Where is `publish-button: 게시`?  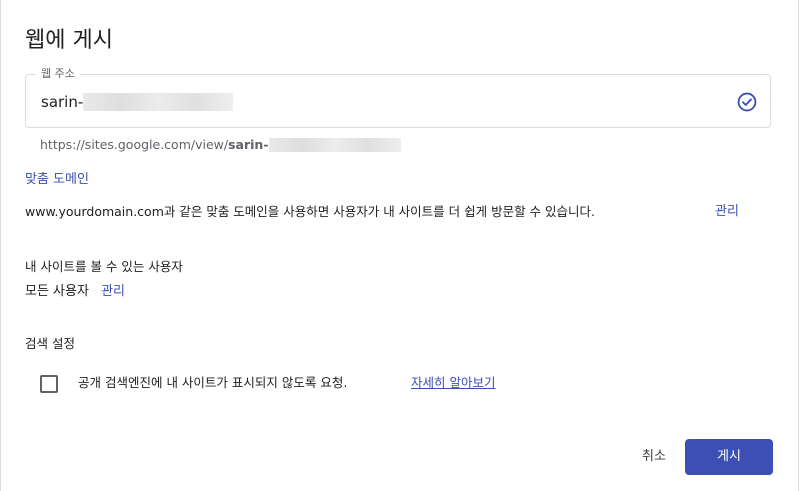 publish-button: 게시 is located at coordinates (729, 457).